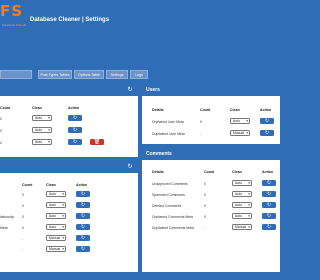  What do you see at coordinates (89, 74) in the screenshot?
I see `tab-options-table: Options Table` at bounding box center [89, 74].